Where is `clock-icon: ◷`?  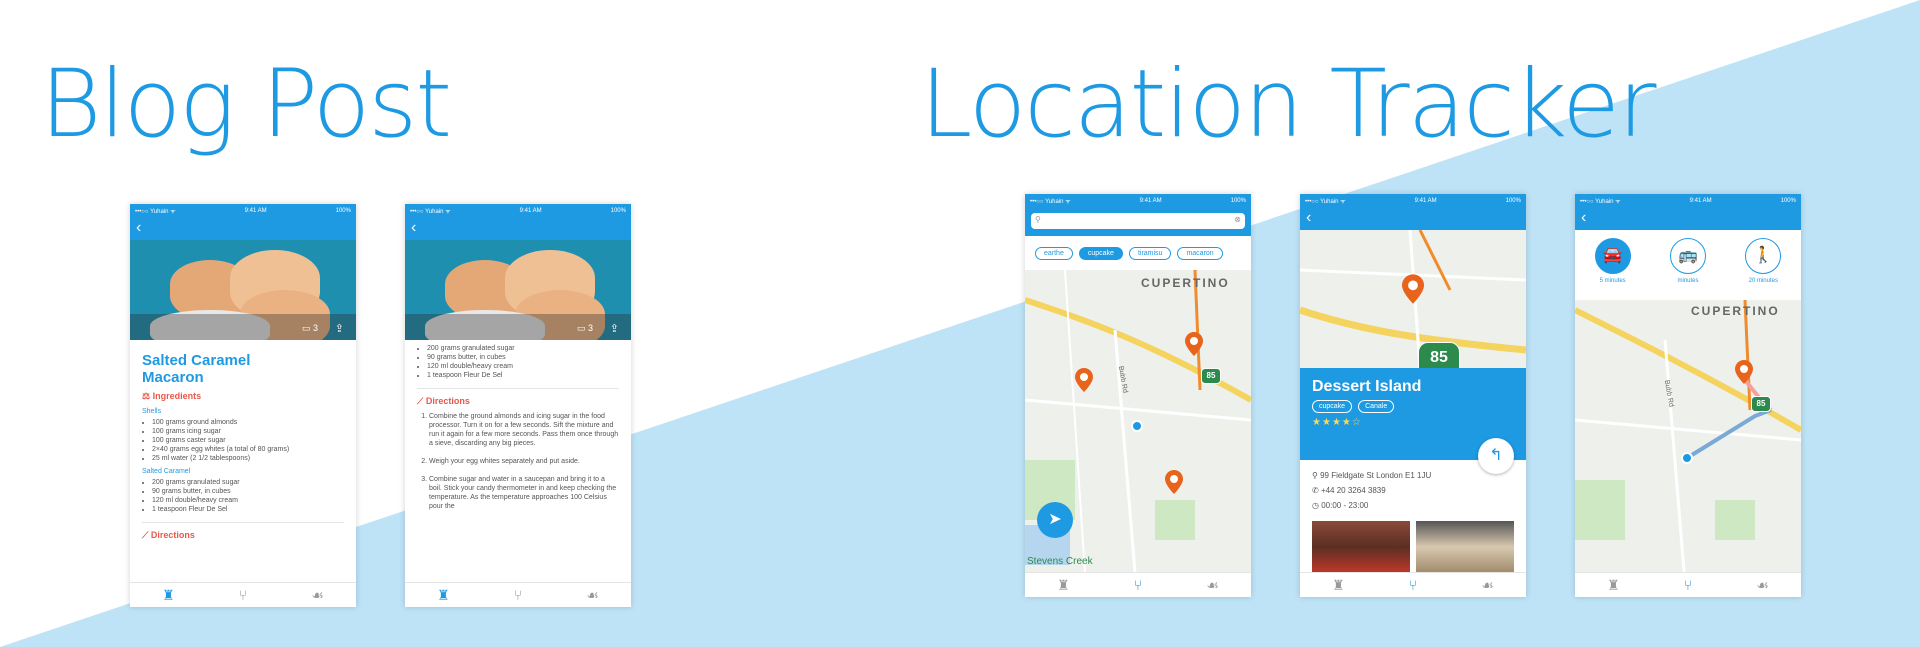 clock-icon: ◷ is located at coordinates (1315, 505).